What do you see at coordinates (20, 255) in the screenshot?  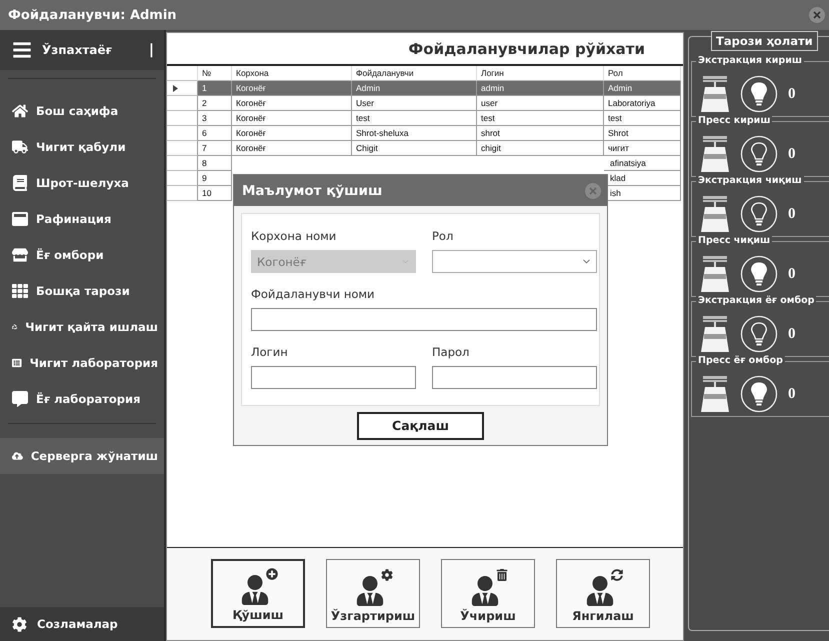 I see `store-icon` at bounding box center [20, 255].